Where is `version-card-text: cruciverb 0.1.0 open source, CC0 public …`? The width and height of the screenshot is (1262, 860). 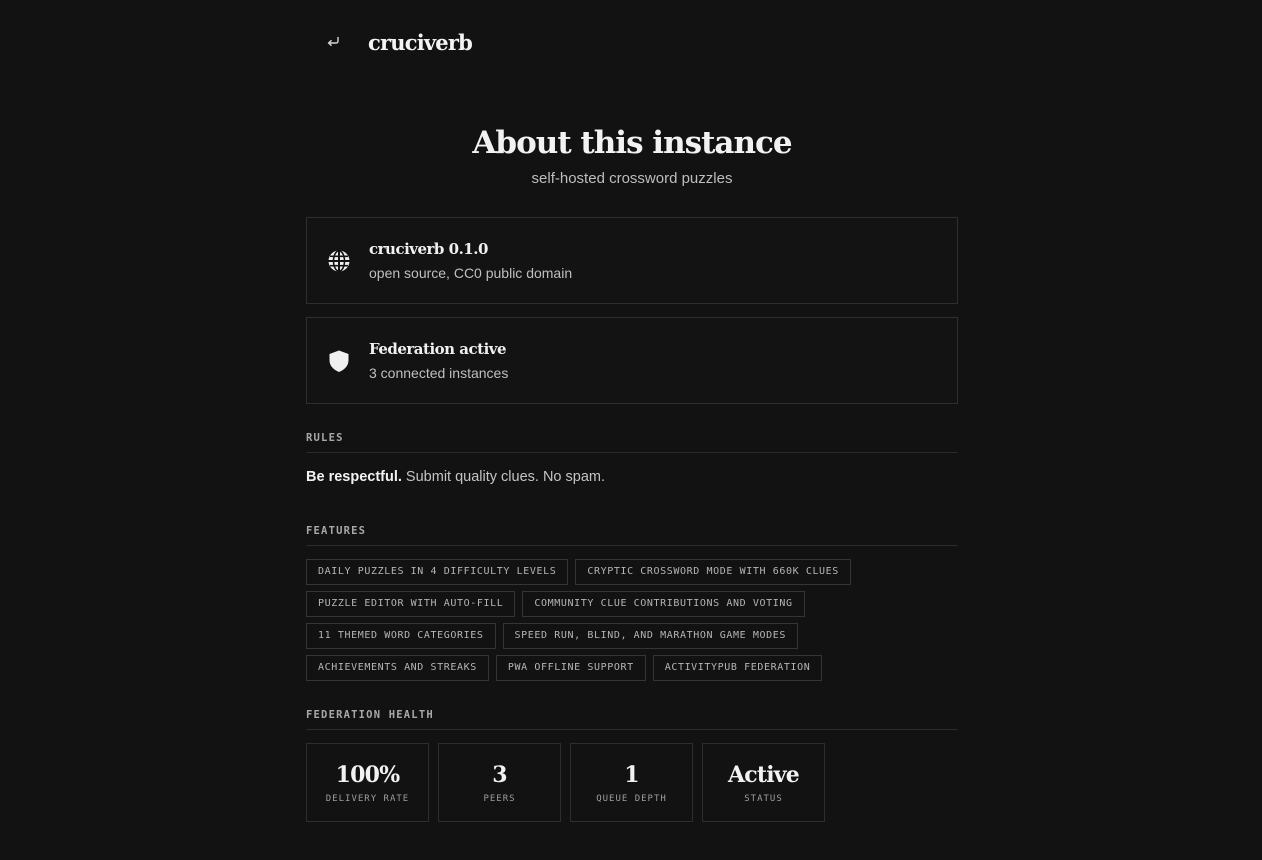
version-card-text: cruciverb 0.1.0 open source, CC0 public … is located at coordinates (470, 260).